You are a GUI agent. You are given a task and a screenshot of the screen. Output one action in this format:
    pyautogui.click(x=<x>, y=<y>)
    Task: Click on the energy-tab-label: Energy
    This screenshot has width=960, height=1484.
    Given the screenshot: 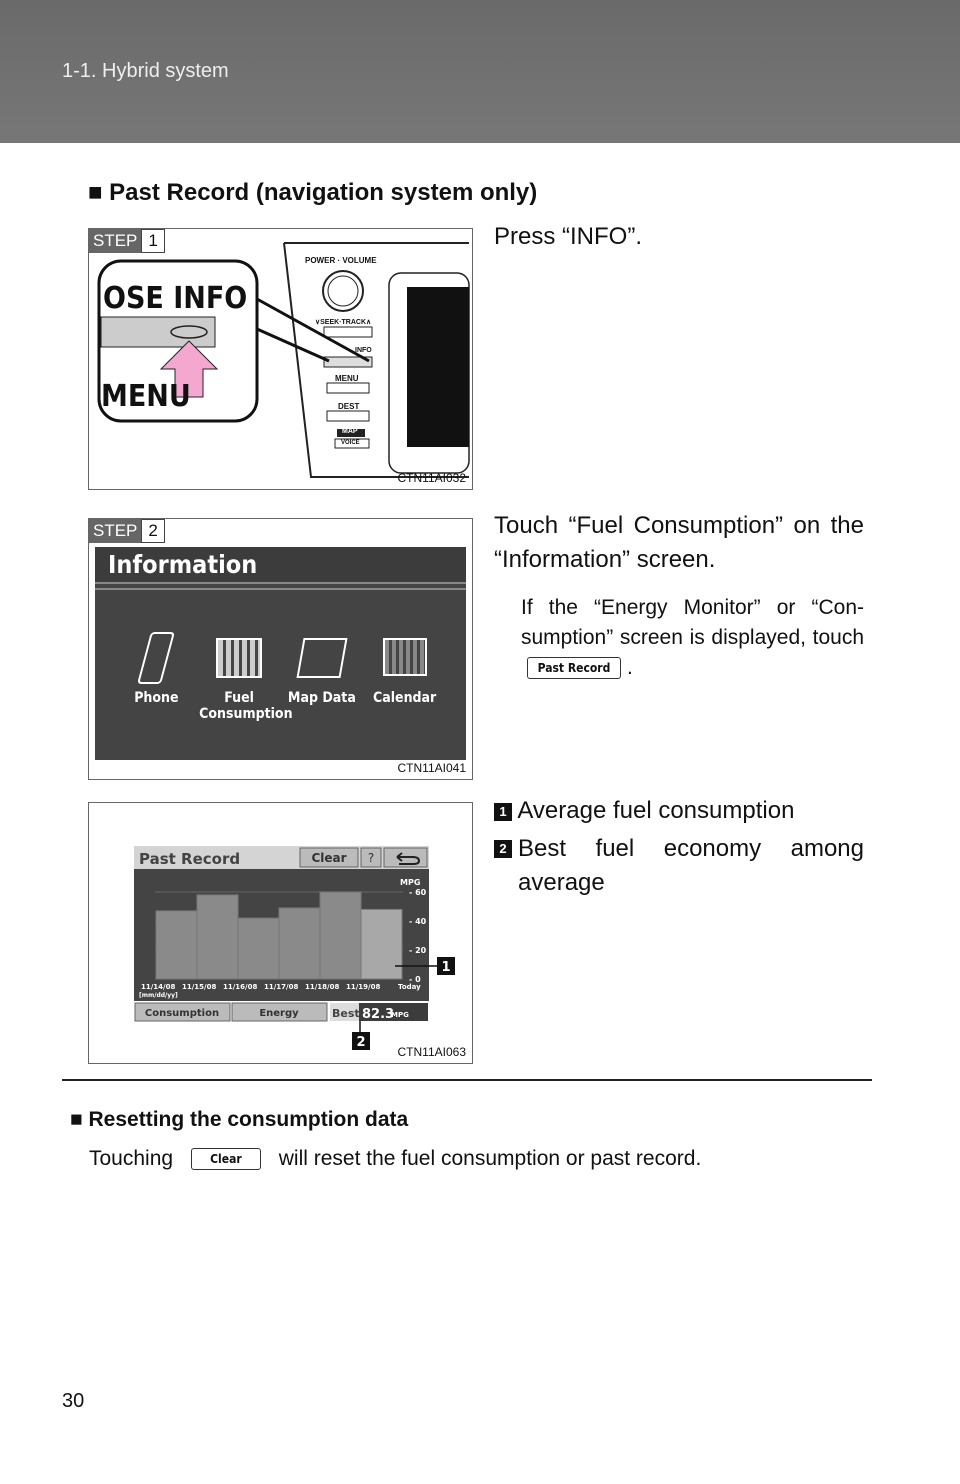 What is the action you would take?
    pyautogui.click(x=279, y=1013)
    